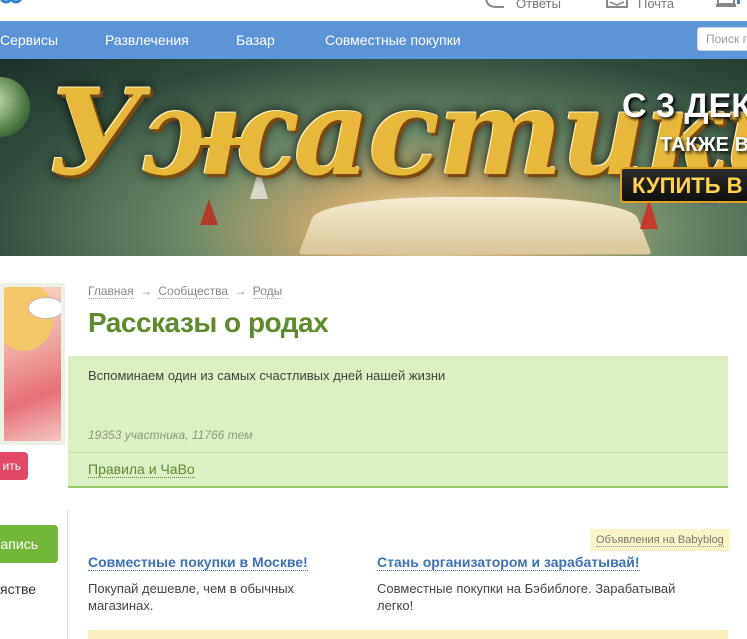 This screenshot has height=639, width=747. I want to click on page-title: Рассказы о родах, so click(208, 322).